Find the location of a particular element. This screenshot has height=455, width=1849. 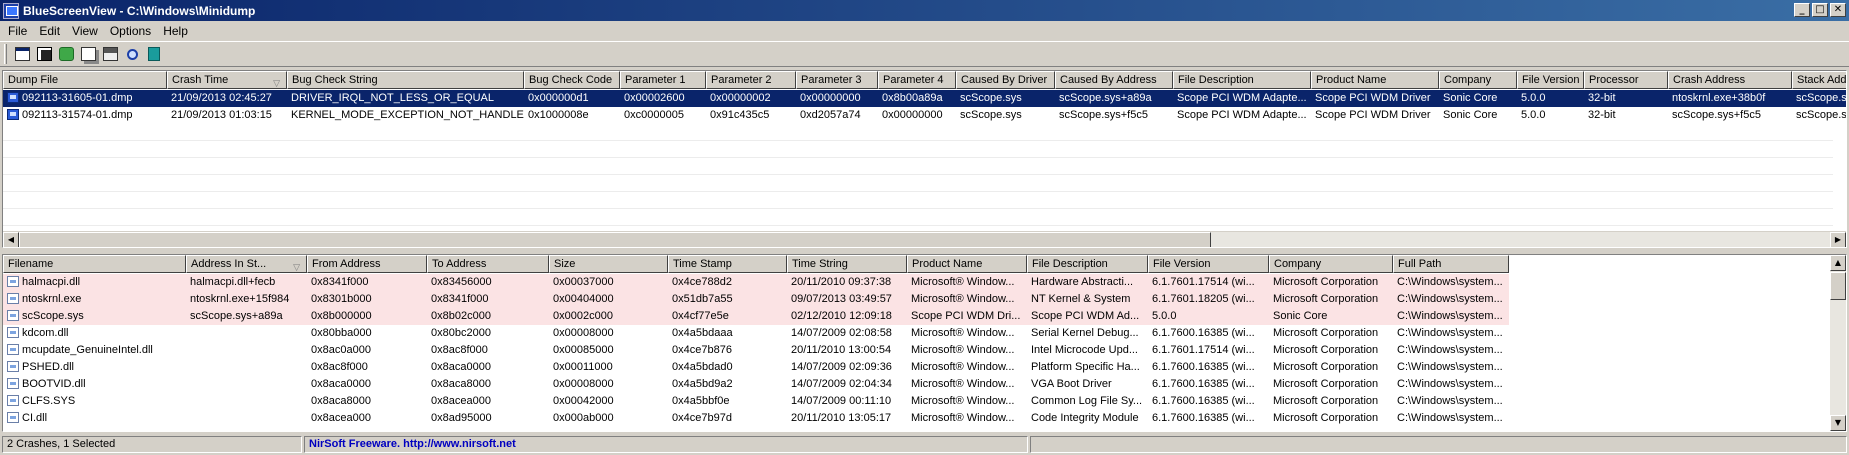

menu-view: View is located at coordinates (85, 31).